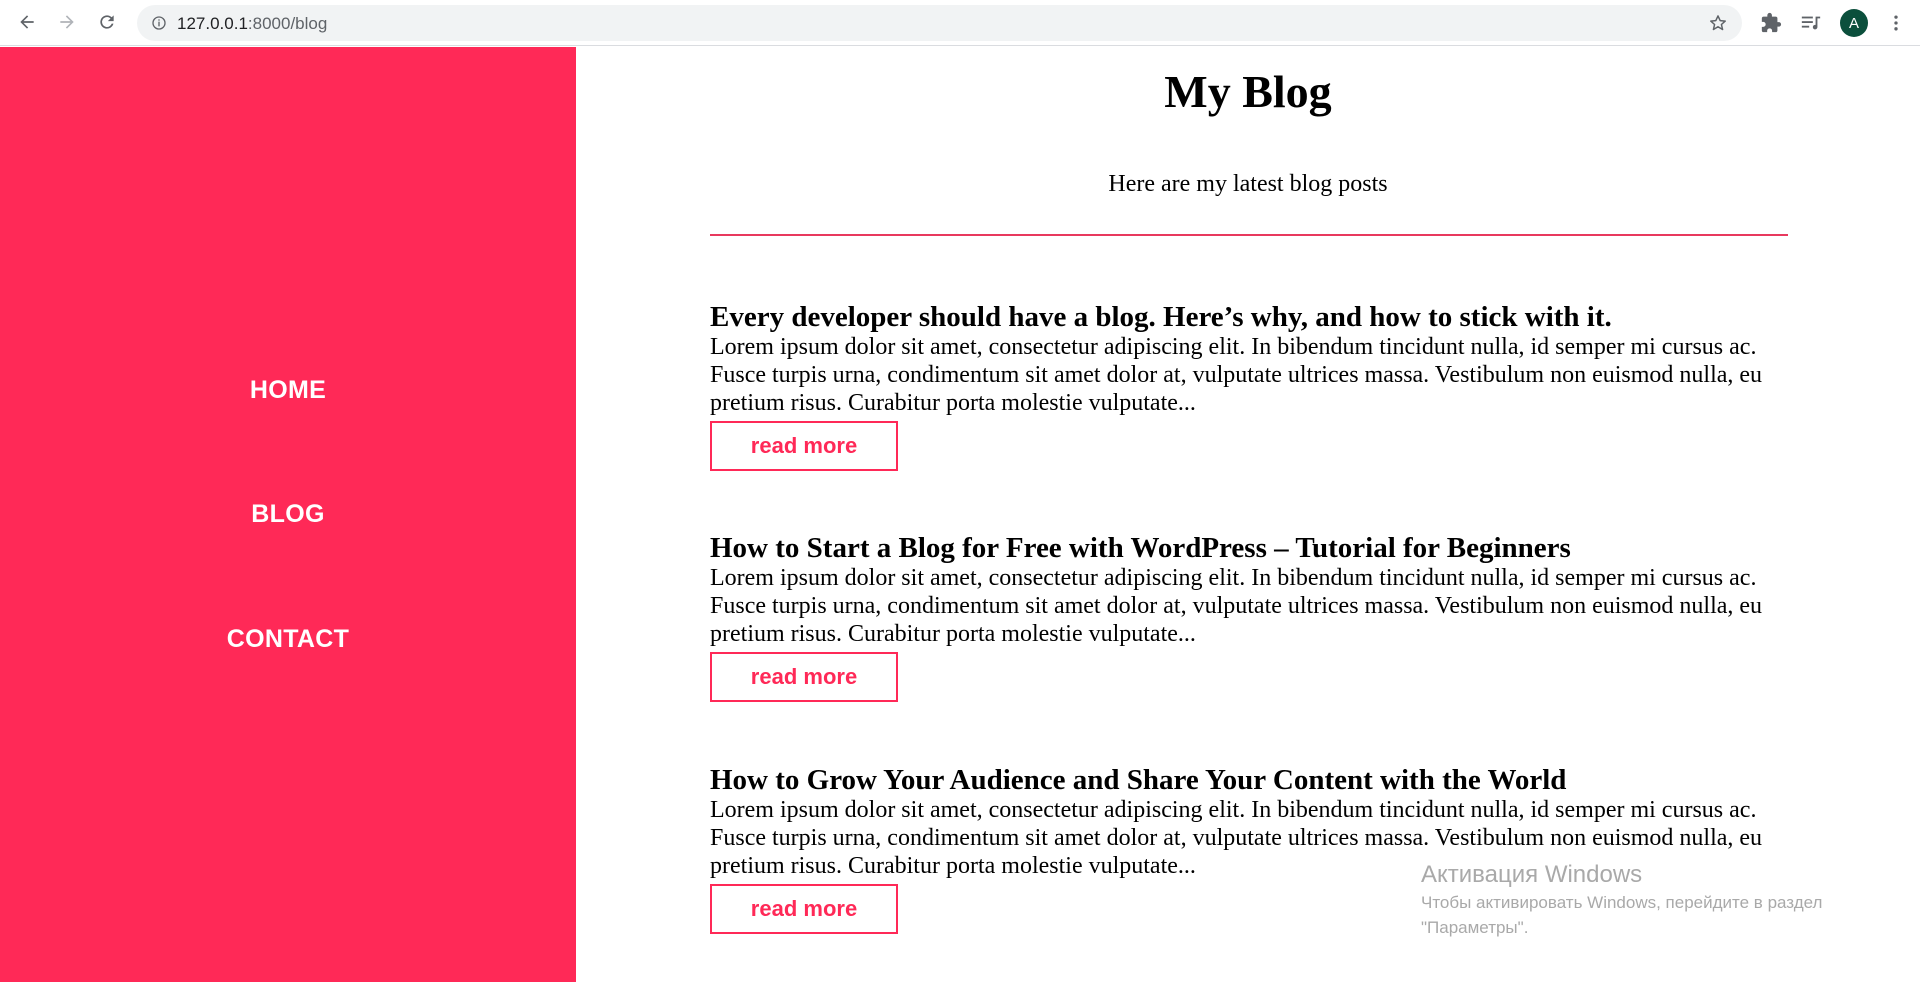 This screenshot has width=1920, height=982. What do you see at coordinates (1771, 23) in the screenshot?
I see `extensions-puzzle-icon` at bounding box center [1771, 23].